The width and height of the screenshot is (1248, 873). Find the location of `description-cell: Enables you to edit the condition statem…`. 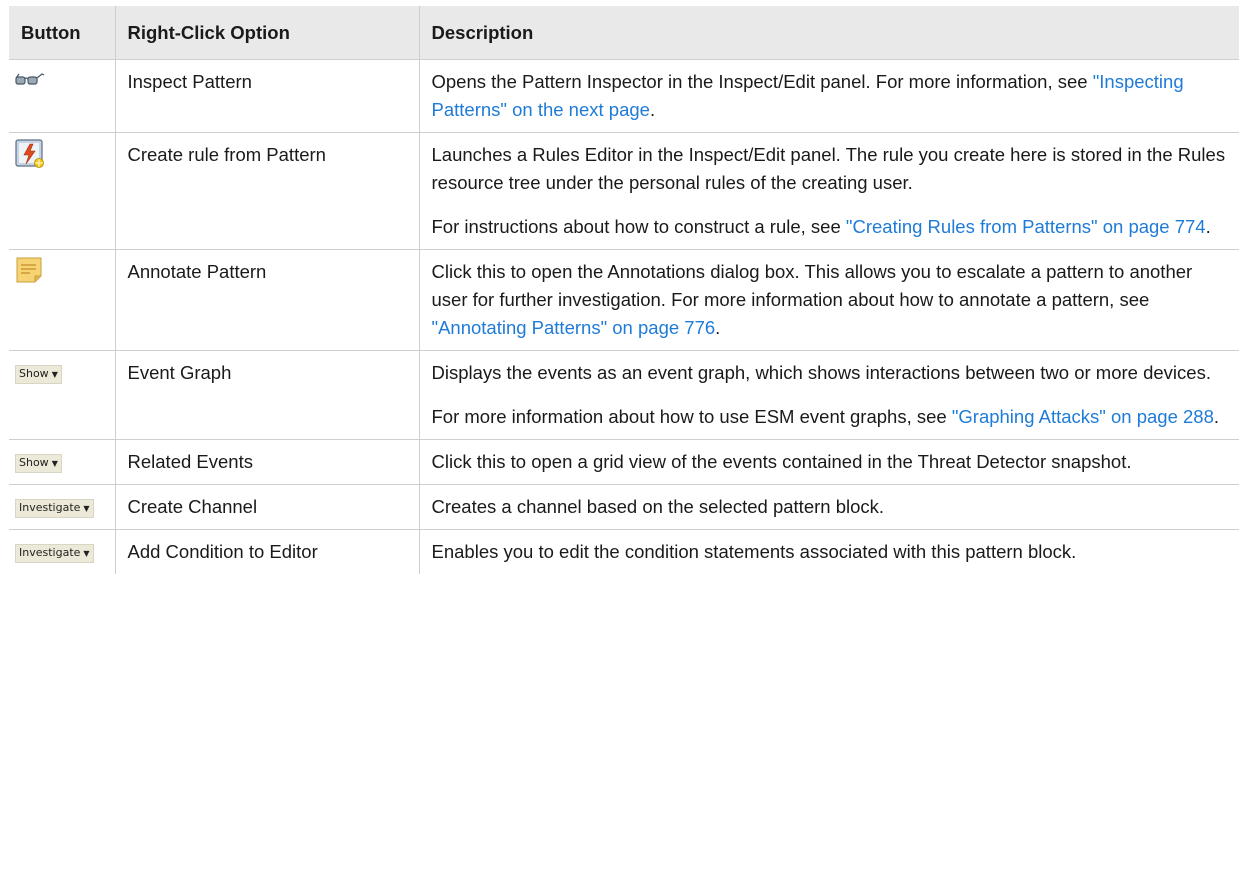

description-cell: Enables you to edit the condition statem… is located at coordinates (829, 552).